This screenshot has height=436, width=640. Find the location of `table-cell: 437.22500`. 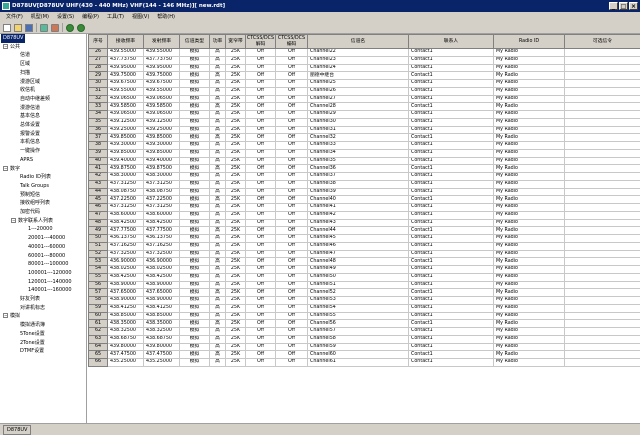

table-cell: 437.22500 is located at coordinates (162, 200).